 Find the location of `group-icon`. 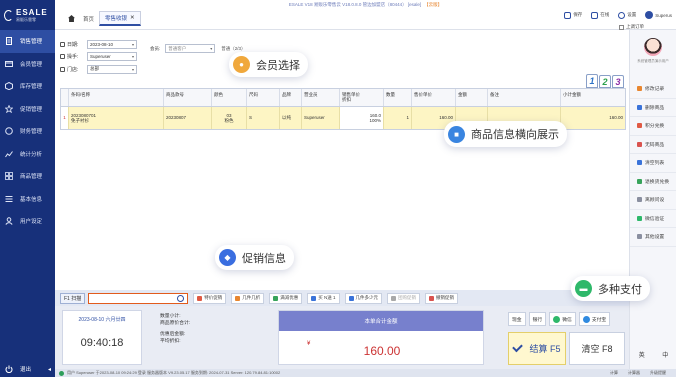

group-icon is located at coordinates (393, 298).